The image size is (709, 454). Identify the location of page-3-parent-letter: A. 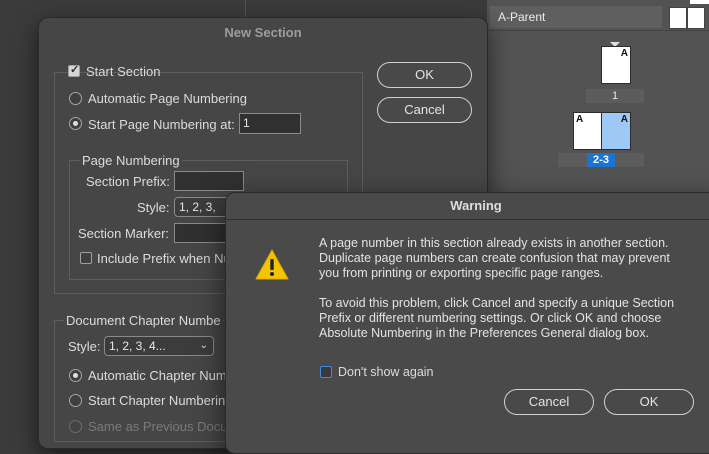
(624, 119).